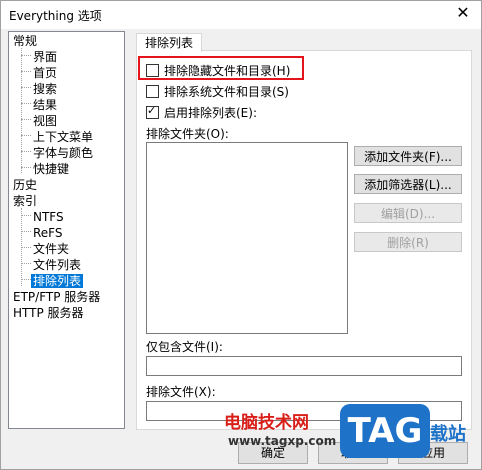 Image resolution: width=482 pixels, height=470 pixels. What do you see at coordinates (304, 366) in the screenshot?
I see `include-only-input` at bounding box center [304, 366].